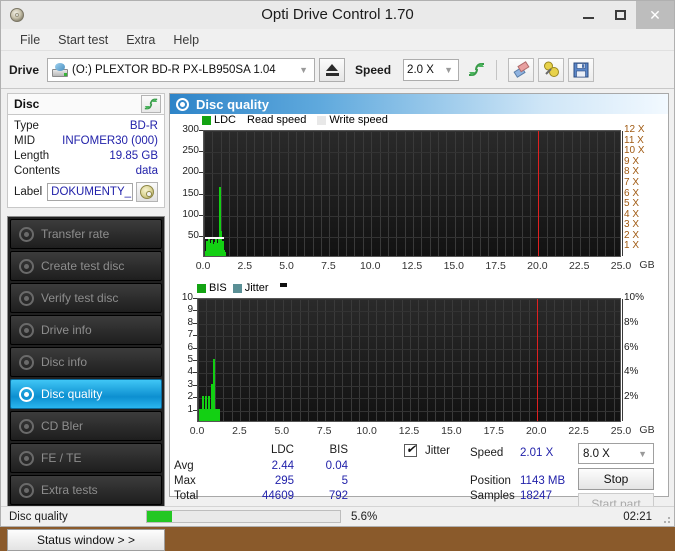  What do you see at coordinates (536, 431) in the screenshot?
I see `x-tick-label: 20.0` at bounding box center [536, 431].